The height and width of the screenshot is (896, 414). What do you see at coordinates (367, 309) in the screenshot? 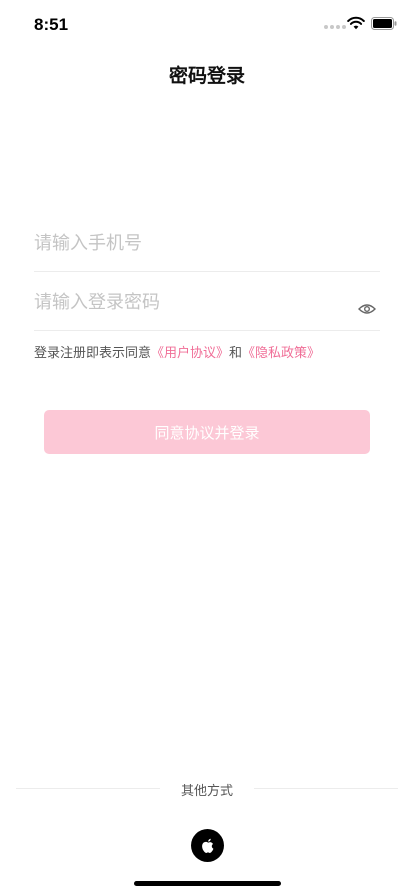
I see `eye-icon` at bounding box center [367, 309].